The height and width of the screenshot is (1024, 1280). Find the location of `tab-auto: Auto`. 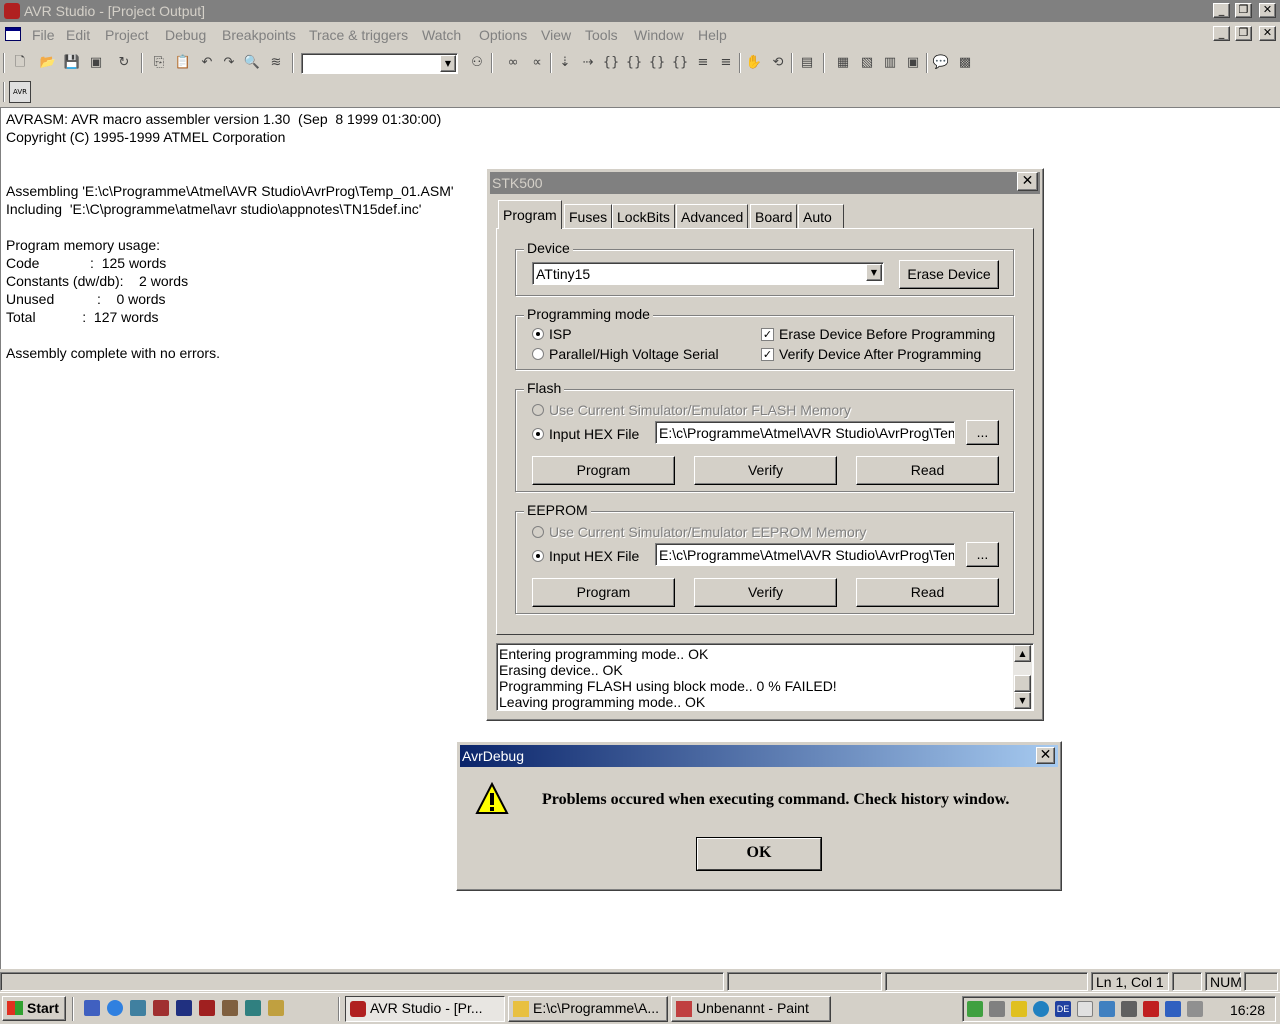

tab-auto: Auto is located at coordinates (821, 216).